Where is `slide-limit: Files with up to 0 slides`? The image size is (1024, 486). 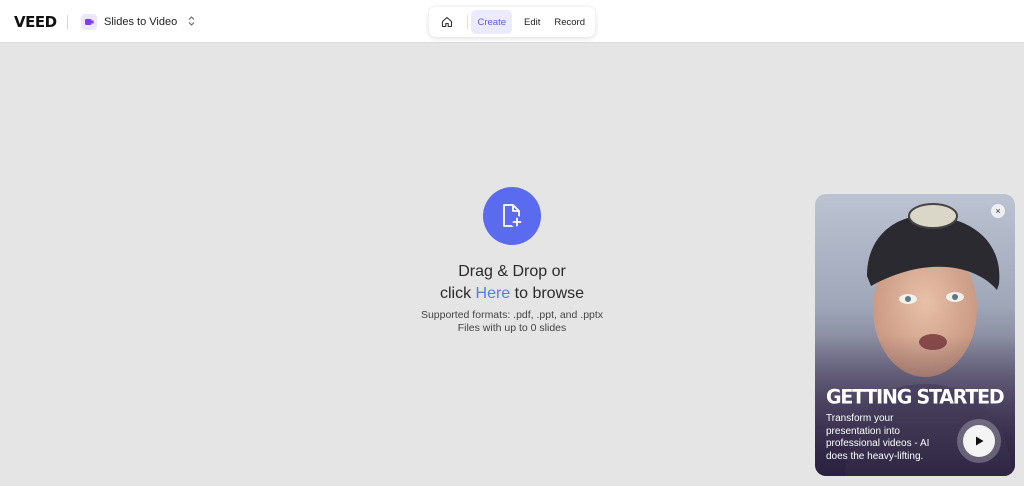
slide-limit: Files with up to 0 slides is located at coordinates (512, 328).